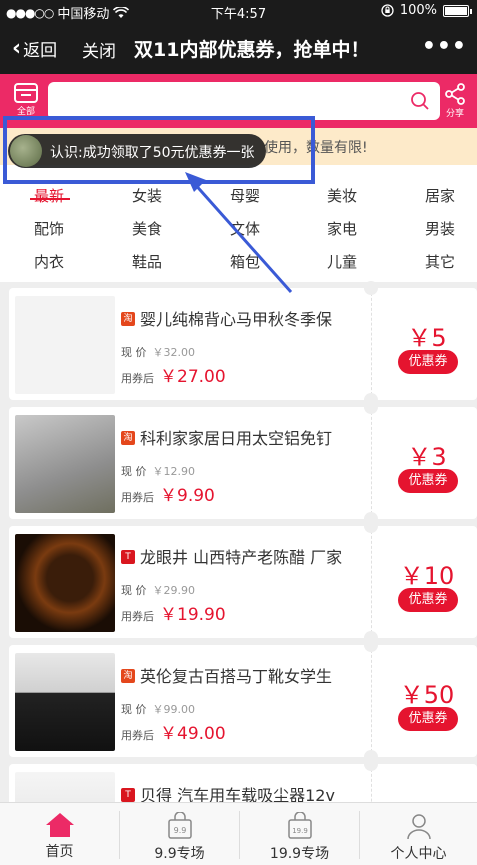 The image size is (477, 865). I want to click on after-coupon-price: 用券后 ￥9.90, so click(168, 493).